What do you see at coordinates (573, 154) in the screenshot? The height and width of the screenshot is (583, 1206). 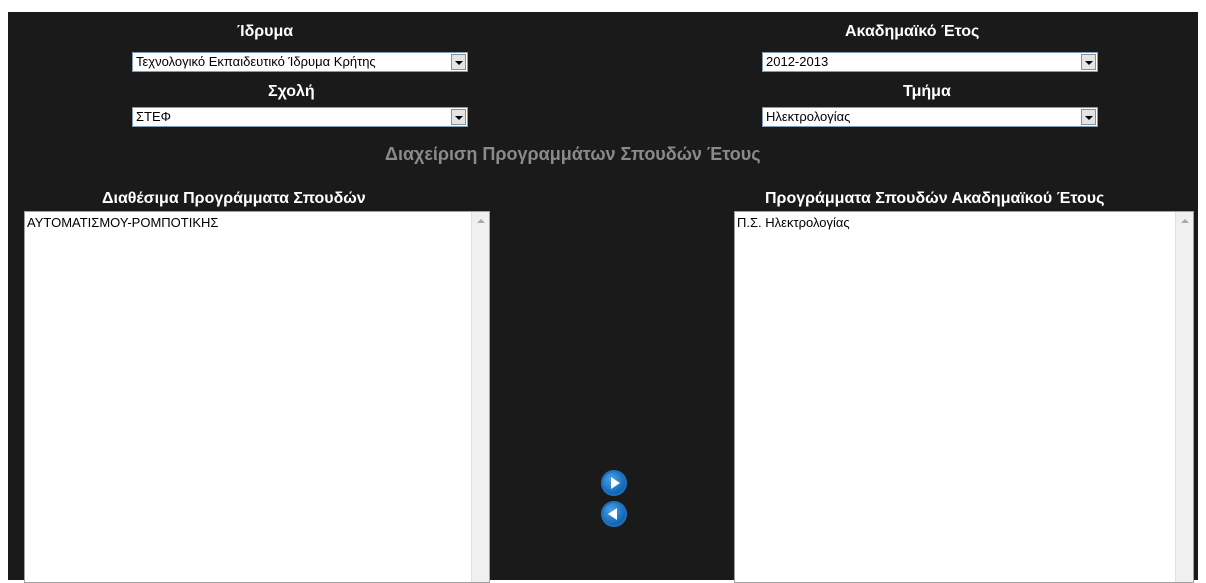 I see `page-title: Διαχείριση Προγραμμάτων Σπουδών Έτους` at bounding box center [573, 154].